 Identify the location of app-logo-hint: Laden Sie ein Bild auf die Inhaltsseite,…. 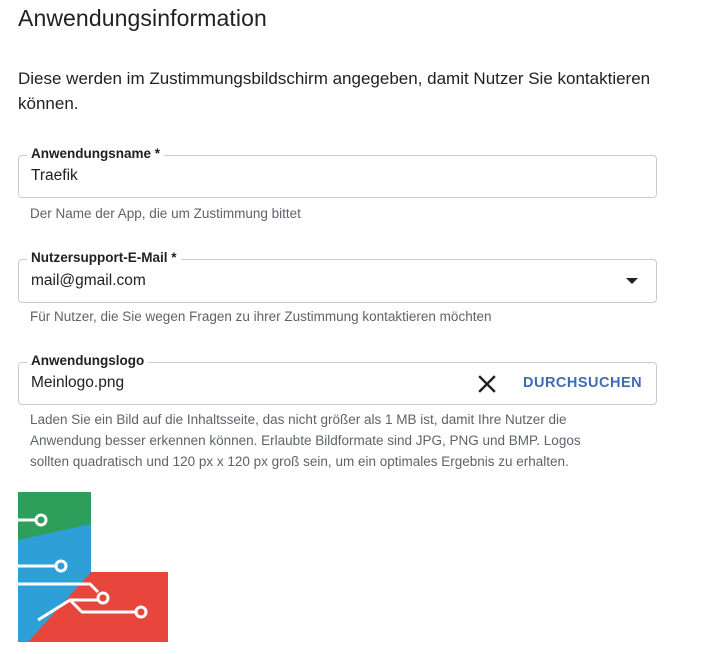
(305, 440).